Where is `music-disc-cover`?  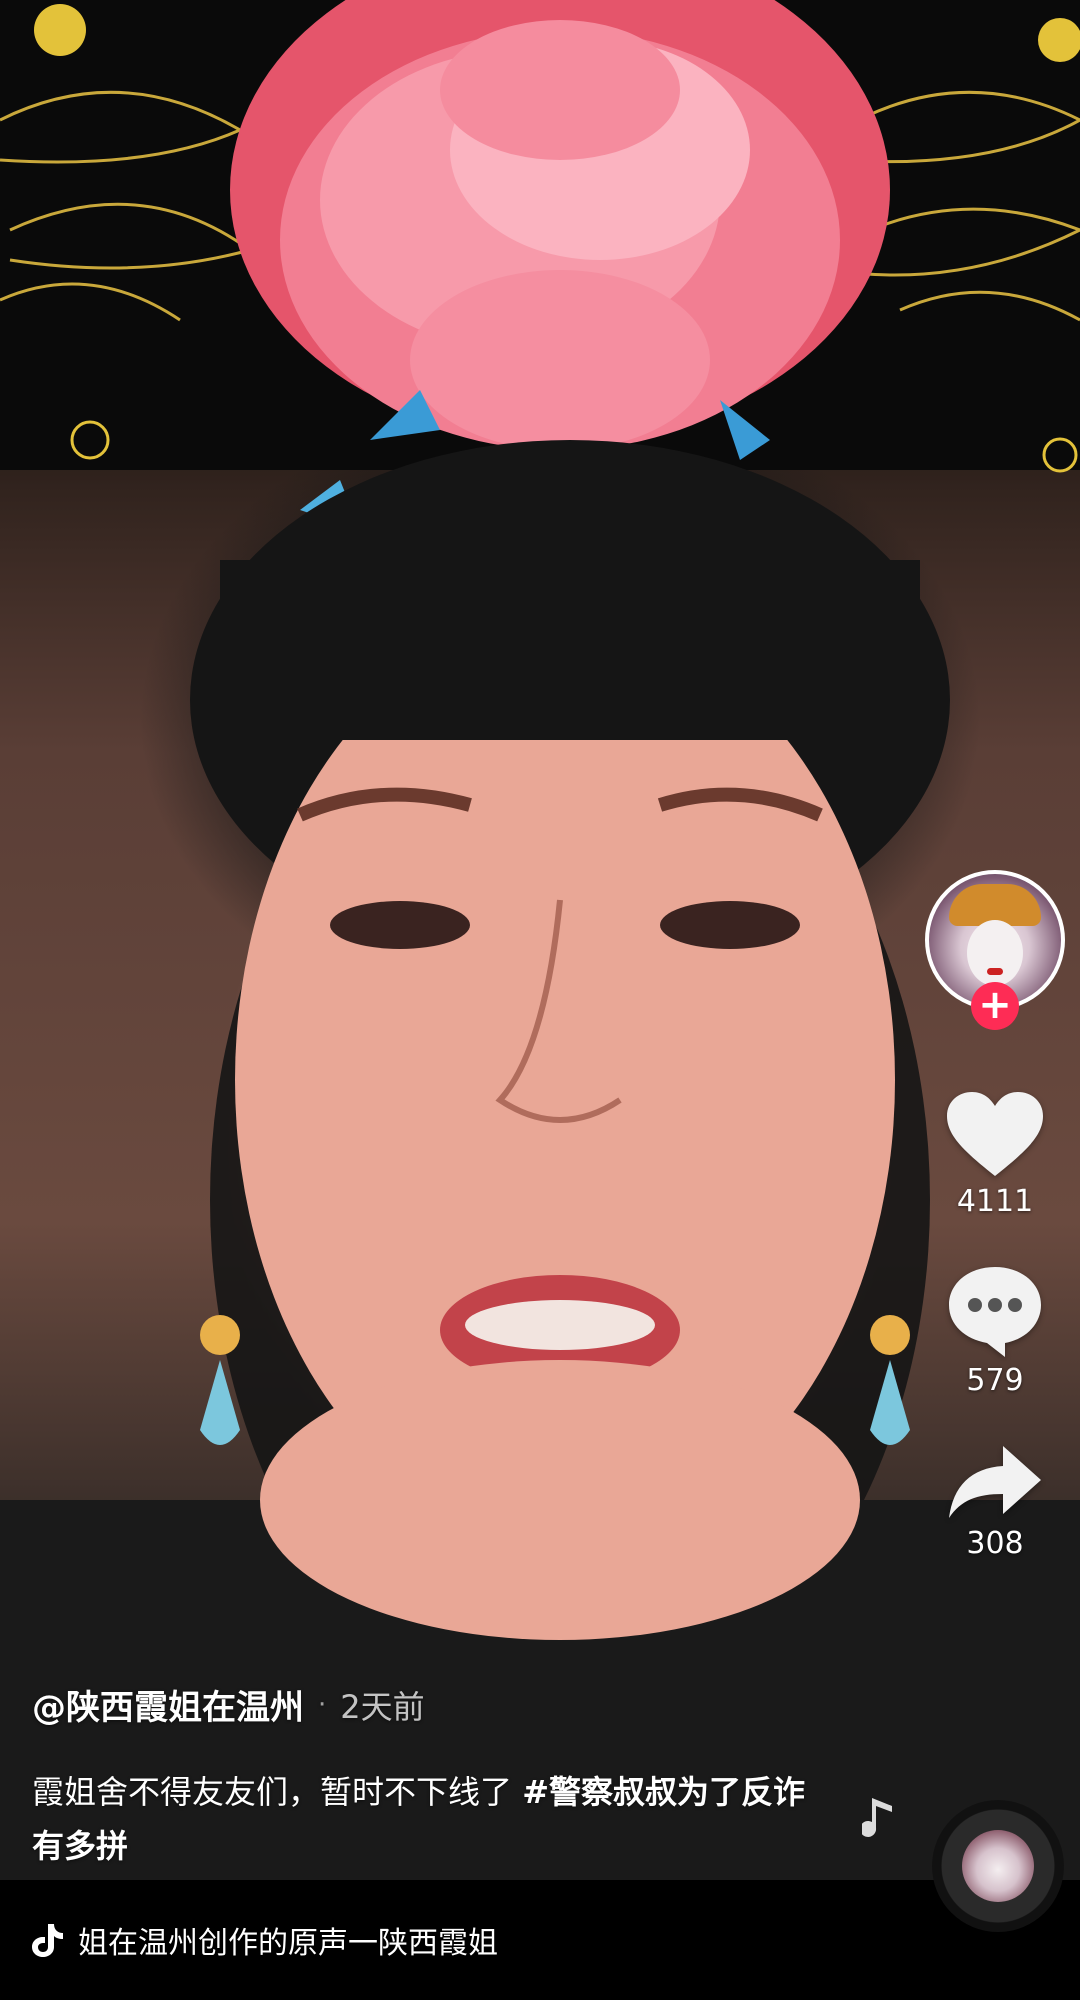 music-disc-cover is located at coordinates (998, 1866).